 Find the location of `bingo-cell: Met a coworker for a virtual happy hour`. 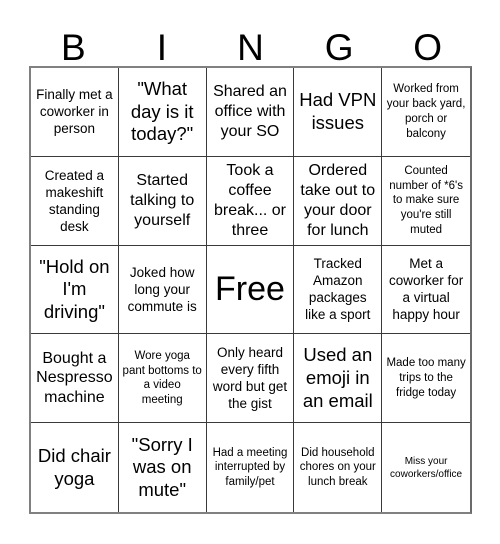

bingo-cell: Met a coworker for a virtual happy hour is located at coordinates (426, 290).